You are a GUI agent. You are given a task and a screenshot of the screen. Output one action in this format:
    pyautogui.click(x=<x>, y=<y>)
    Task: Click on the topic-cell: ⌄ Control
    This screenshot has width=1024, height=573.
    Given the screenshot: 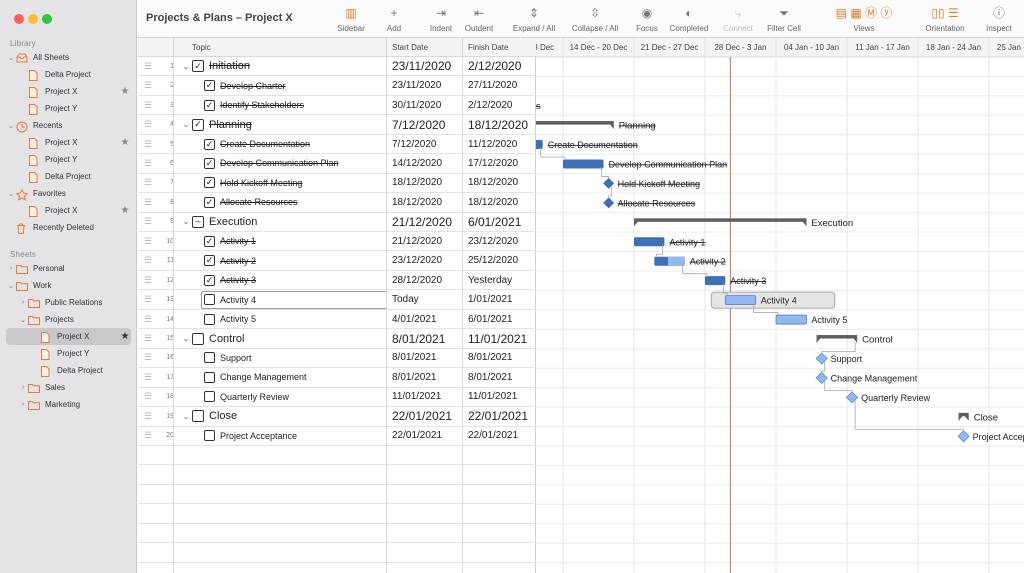 What is the action you would take?
    pyautogui.click(x=280, y=338)
    